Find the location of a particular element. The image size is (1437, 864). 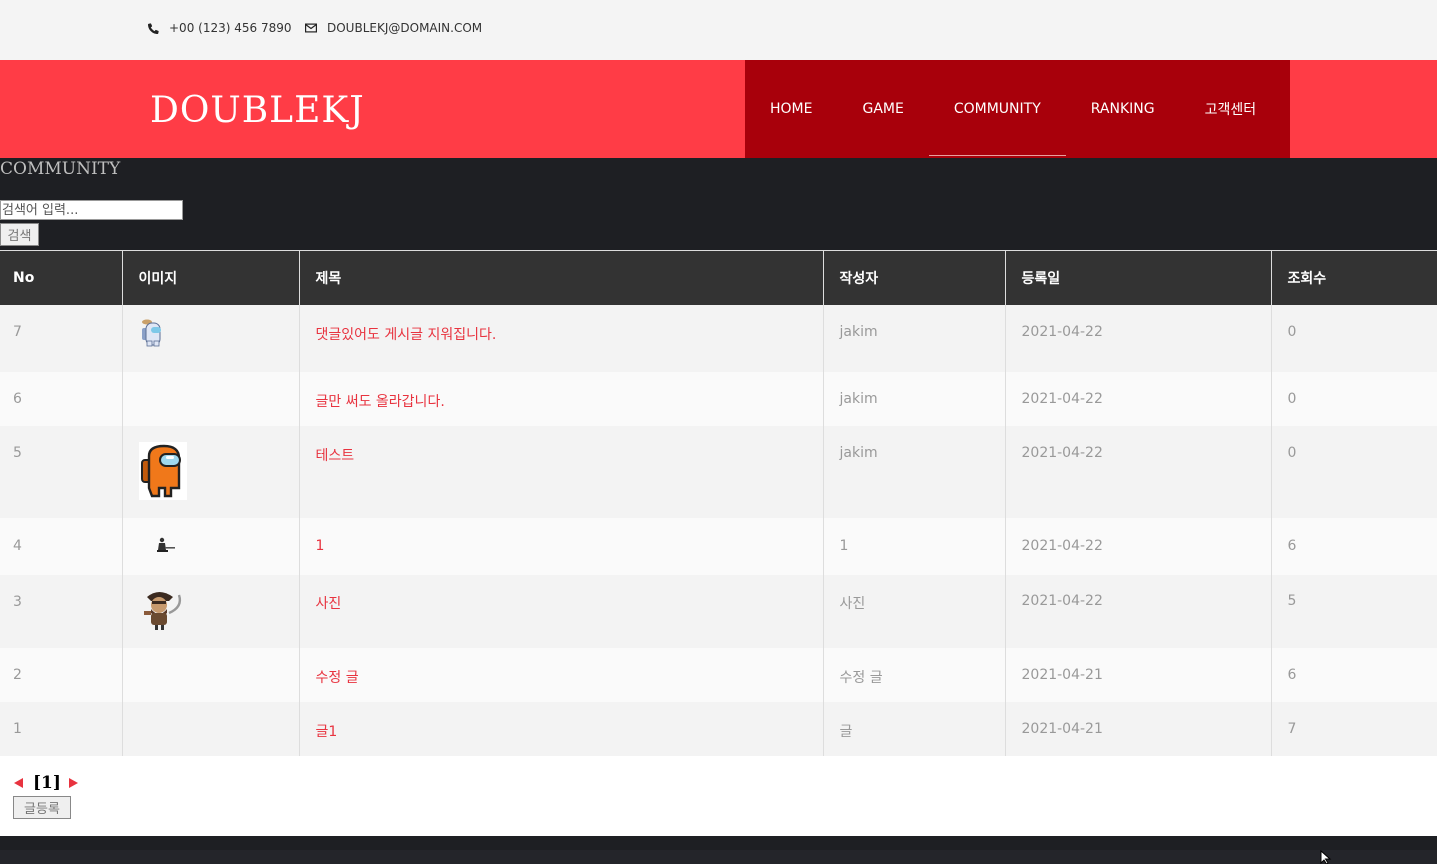

nav-item-game: GAME is located at coordinates (882, 109).